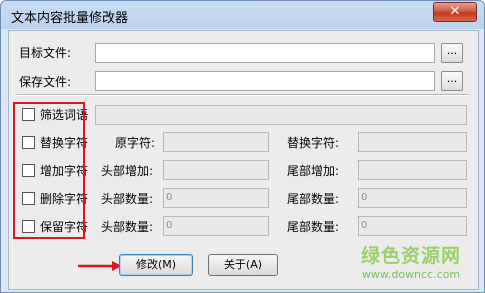  What do you see at coordinates (100, 266) in the screenshot?
I see `arrow-right-icon` at bounding box center [100, 266].